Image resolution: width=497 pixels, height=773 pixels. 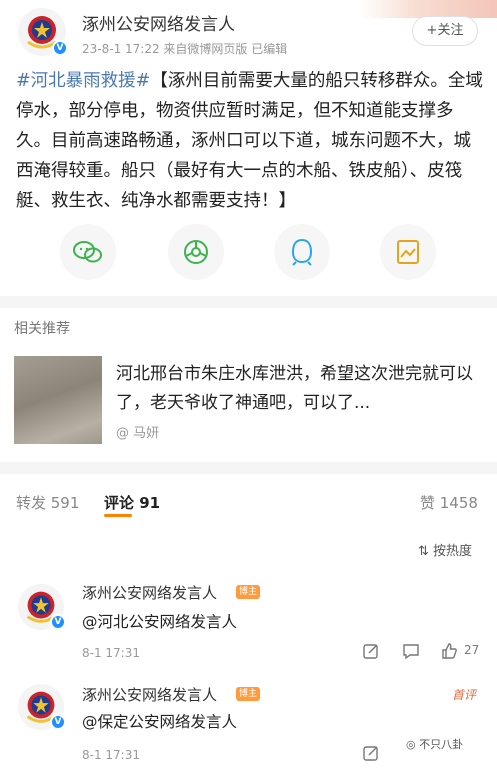 I want to click on author-name: 涿州公安网络发言人, so click(x=158, y=22).